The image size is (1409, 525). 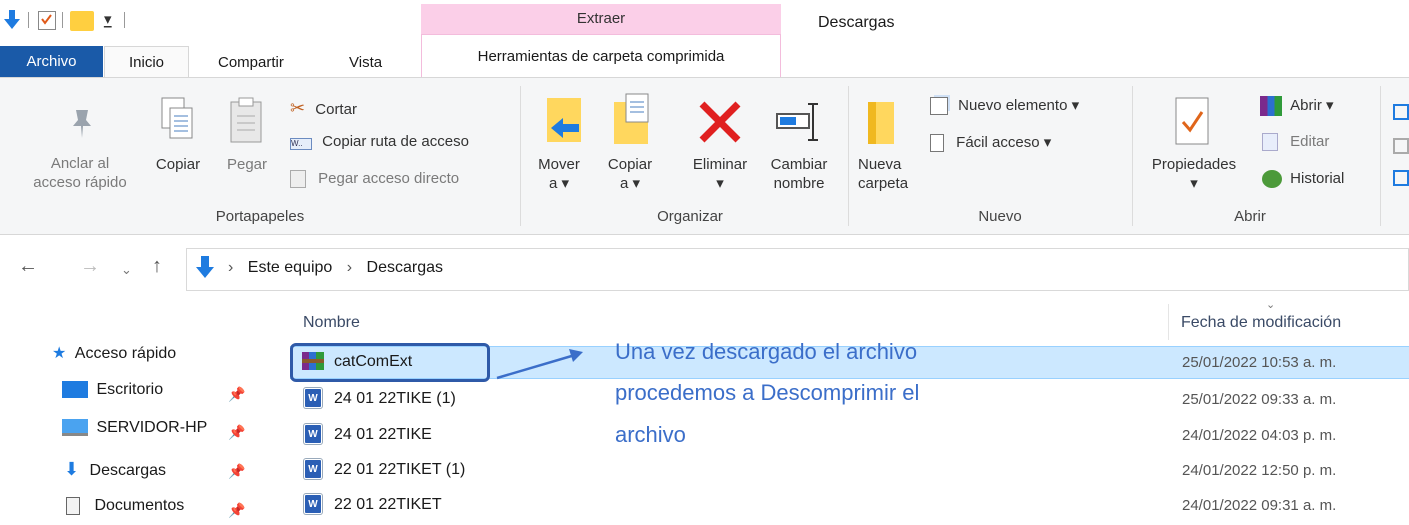 I want to click on tab-view: Vista, so click(x=365, y=62).